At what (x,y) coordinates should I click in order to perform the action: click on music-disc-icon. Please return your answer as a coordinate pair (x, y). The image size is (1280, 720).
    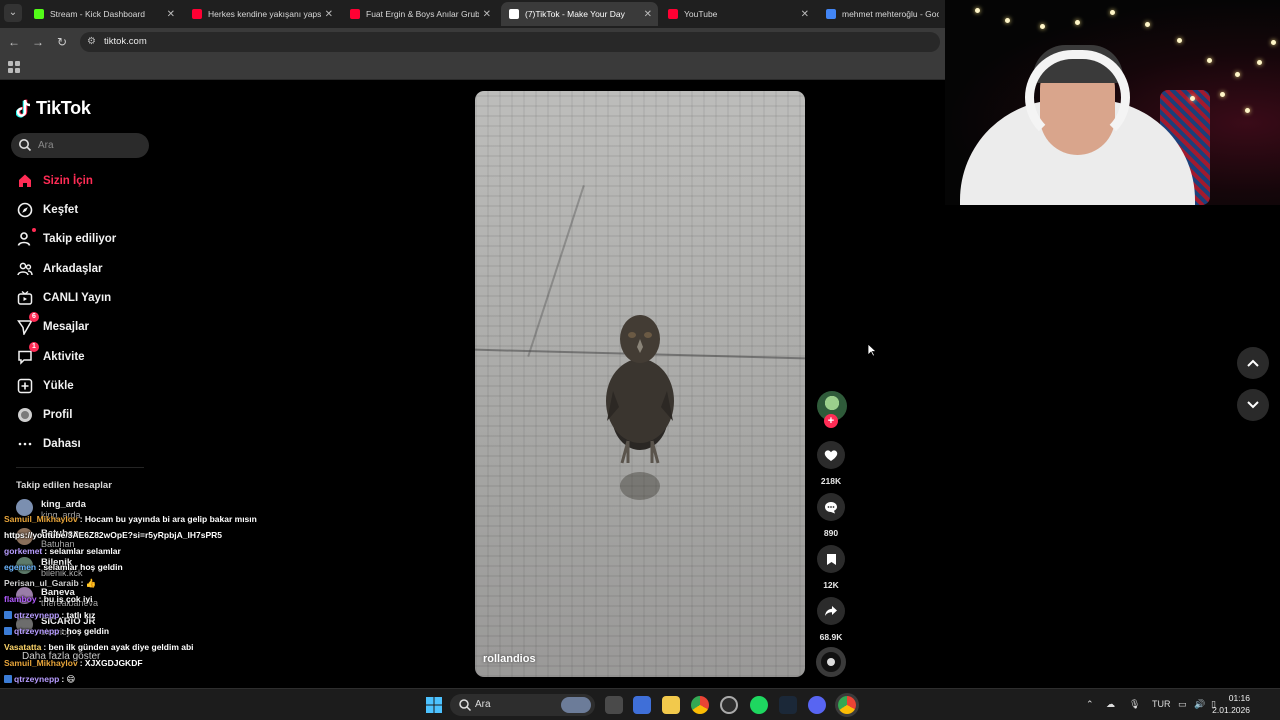
    Looking at the image, I should click on (831, 662).